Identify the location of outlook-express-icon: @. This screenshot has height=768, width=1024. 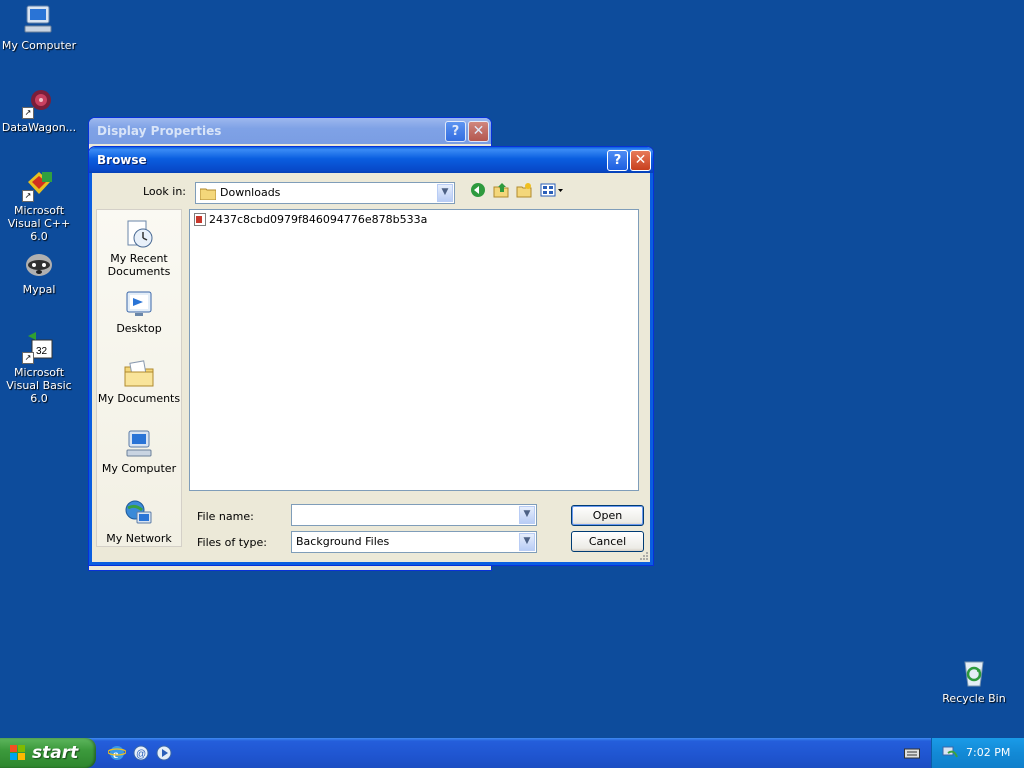
(141, 753).